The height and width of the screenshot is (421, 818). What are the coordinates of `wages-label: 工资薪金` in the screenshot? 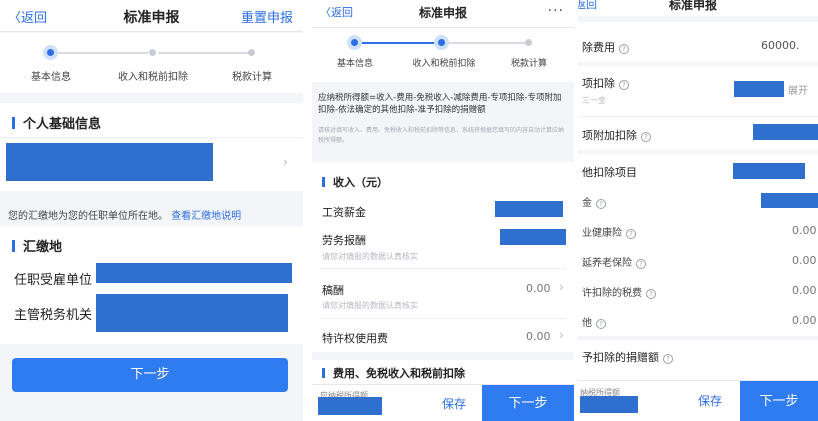 It's located at (344, 212).